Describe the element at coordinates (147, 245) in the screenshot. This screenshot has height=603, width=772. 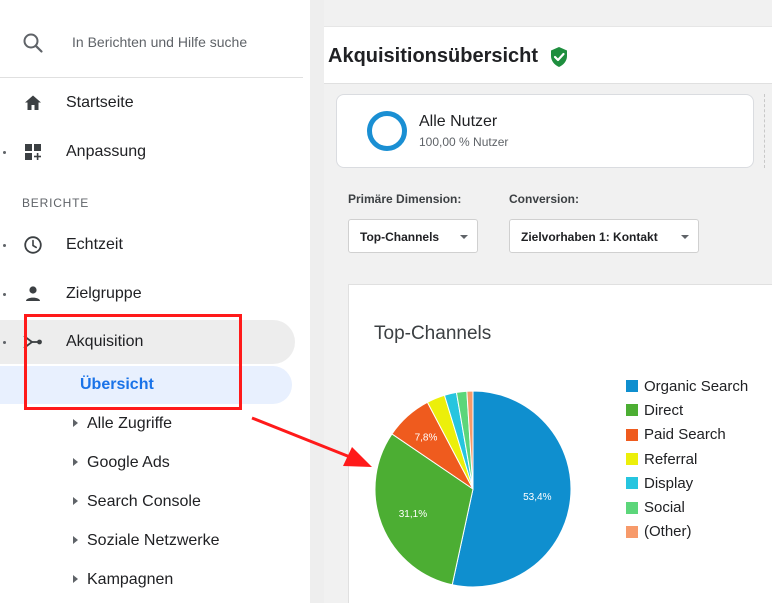
I see `sidebar-item-realtime: Echtzeit` at that location.